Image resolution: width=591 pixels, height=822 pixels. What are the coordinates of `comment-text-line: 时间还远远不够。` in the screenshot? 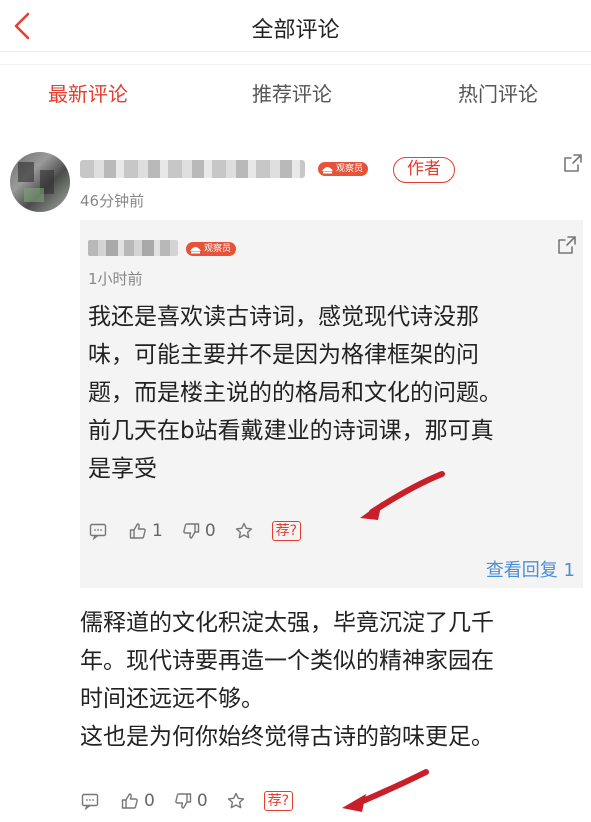 It's located at (172, 699).